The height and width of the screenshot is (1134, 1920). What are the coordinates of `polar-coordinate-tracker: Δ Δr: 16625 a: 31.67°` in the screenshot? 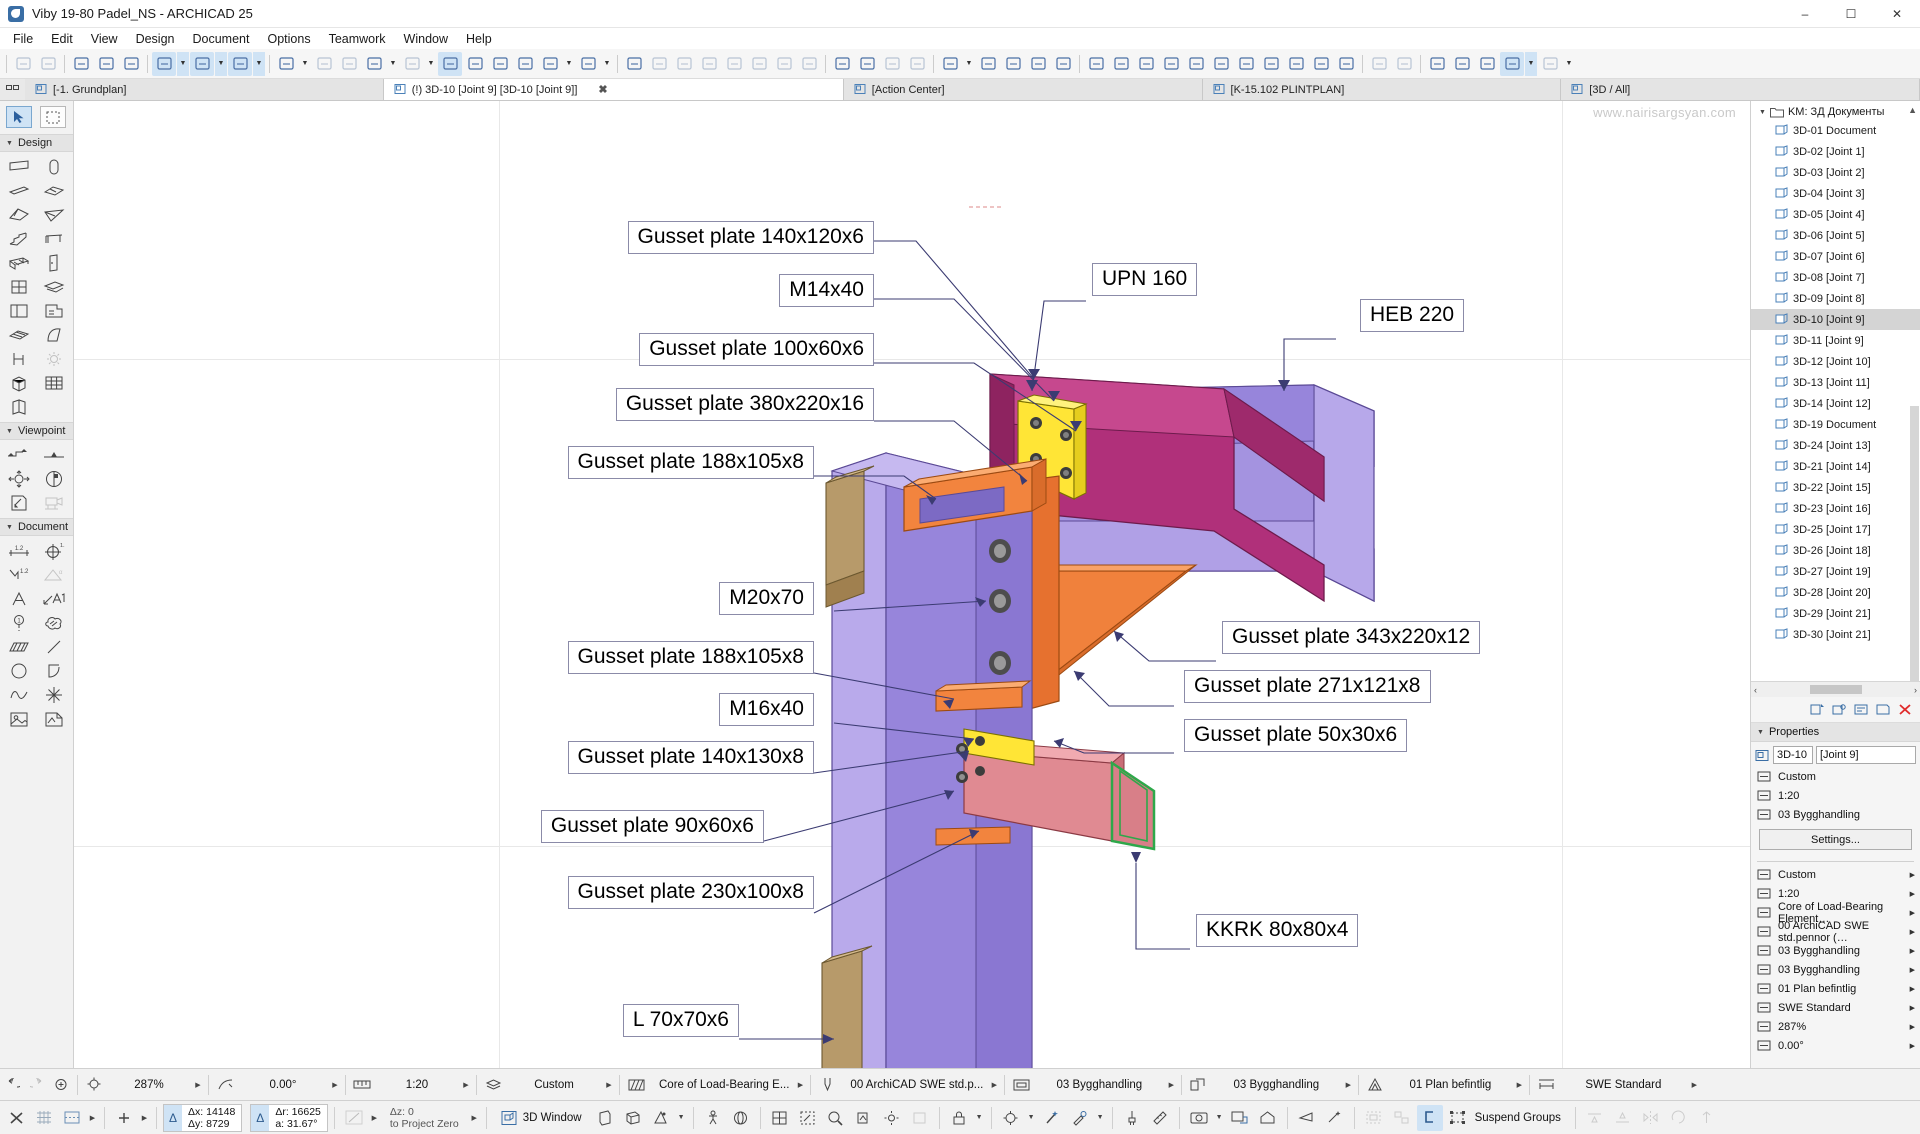 It's located at (289, 1117).